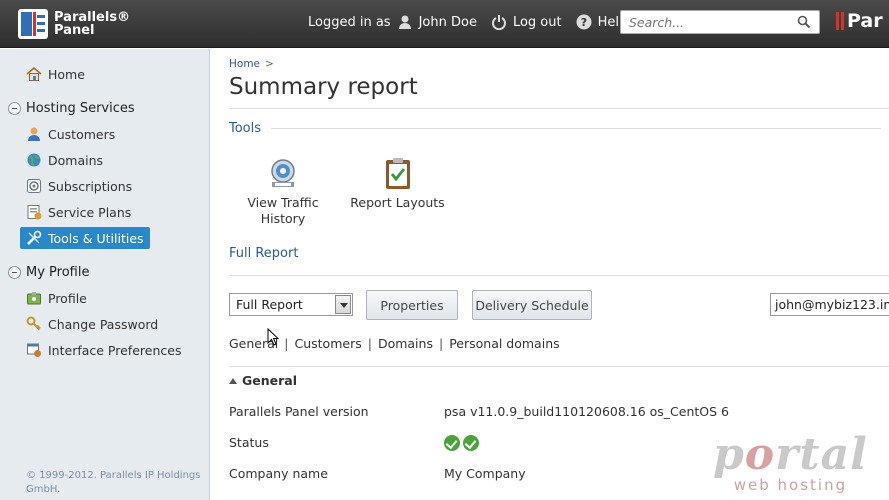 Image resolution: width=889 pixels, height=500 pixels. Describe the element at coordinates (34, 186) in the screenshot. I see `subscription-icon` at that location.